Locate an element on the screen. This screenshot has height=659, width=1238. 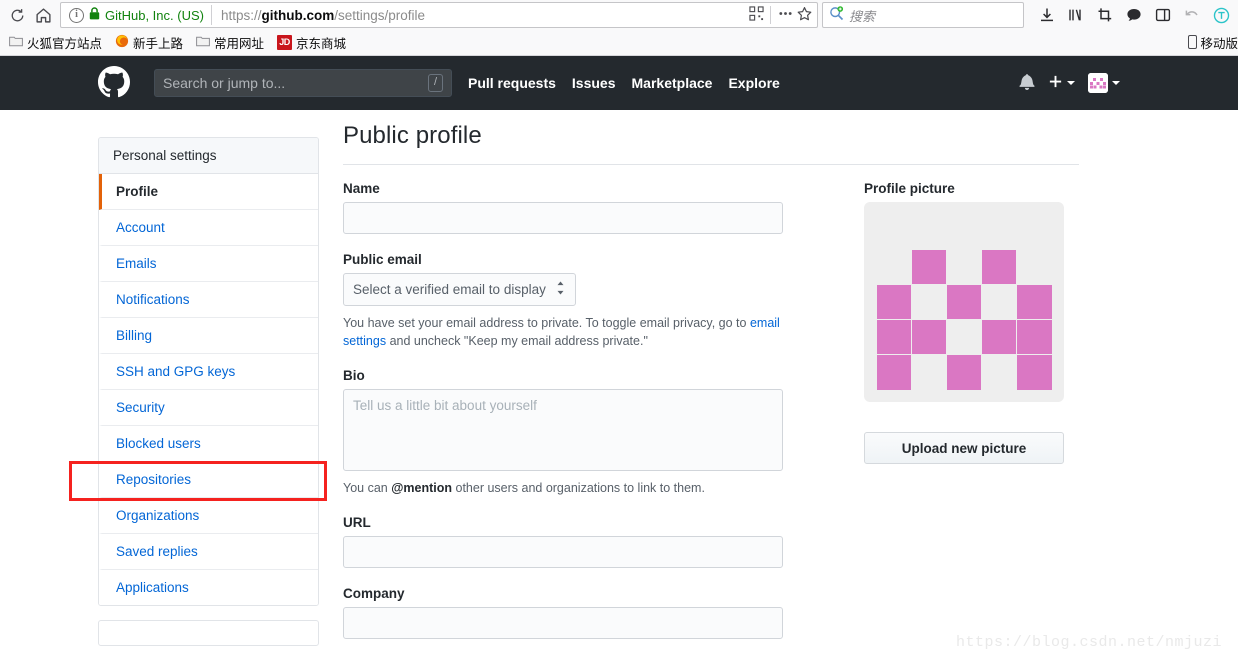
profile-picture-label: Profile picture is located at coordinates (909, 188).